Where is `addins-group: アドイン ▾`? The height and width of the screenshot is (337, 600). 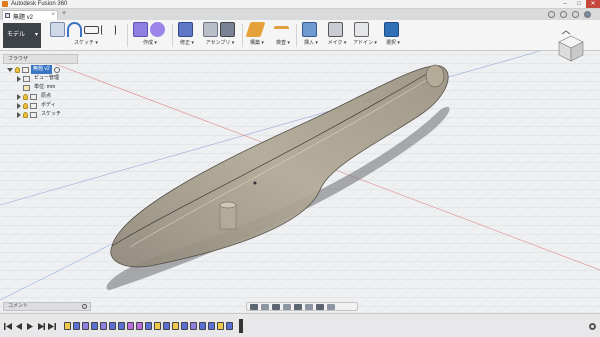
addins-group: アドイン ▾ is located at coordinates (365, 35).